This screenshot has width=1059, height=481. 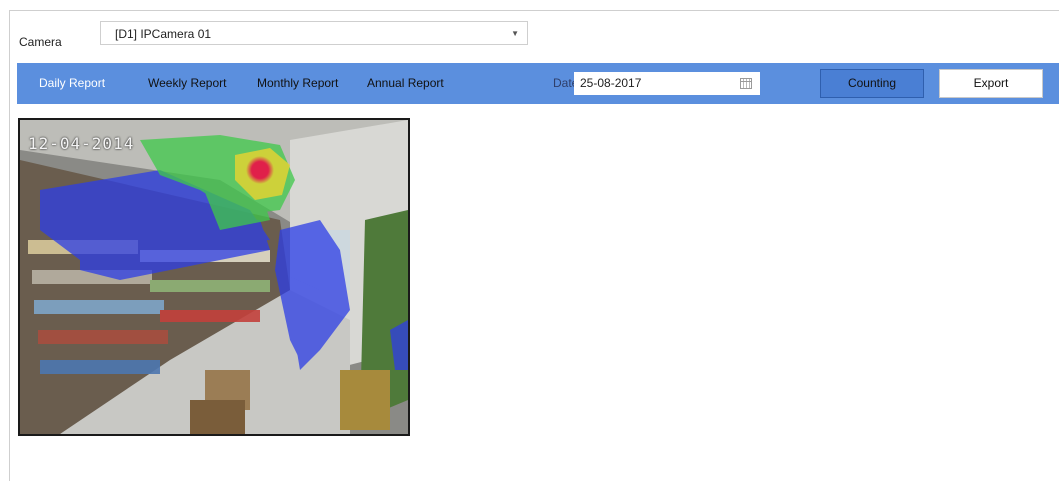 I want to click on camera-select-value: [D1] IPCamera 01, so click(x=163, y=34).